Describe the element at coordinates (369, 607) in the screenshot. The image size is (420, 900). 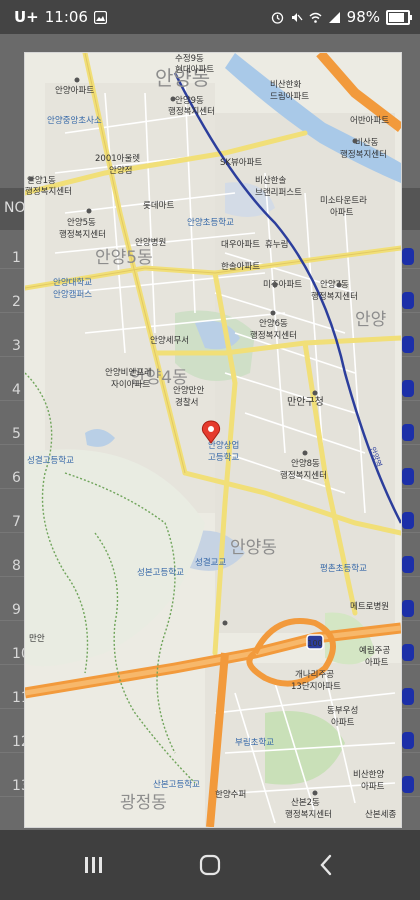
I see `poi-label: 메트로병원` at that location.